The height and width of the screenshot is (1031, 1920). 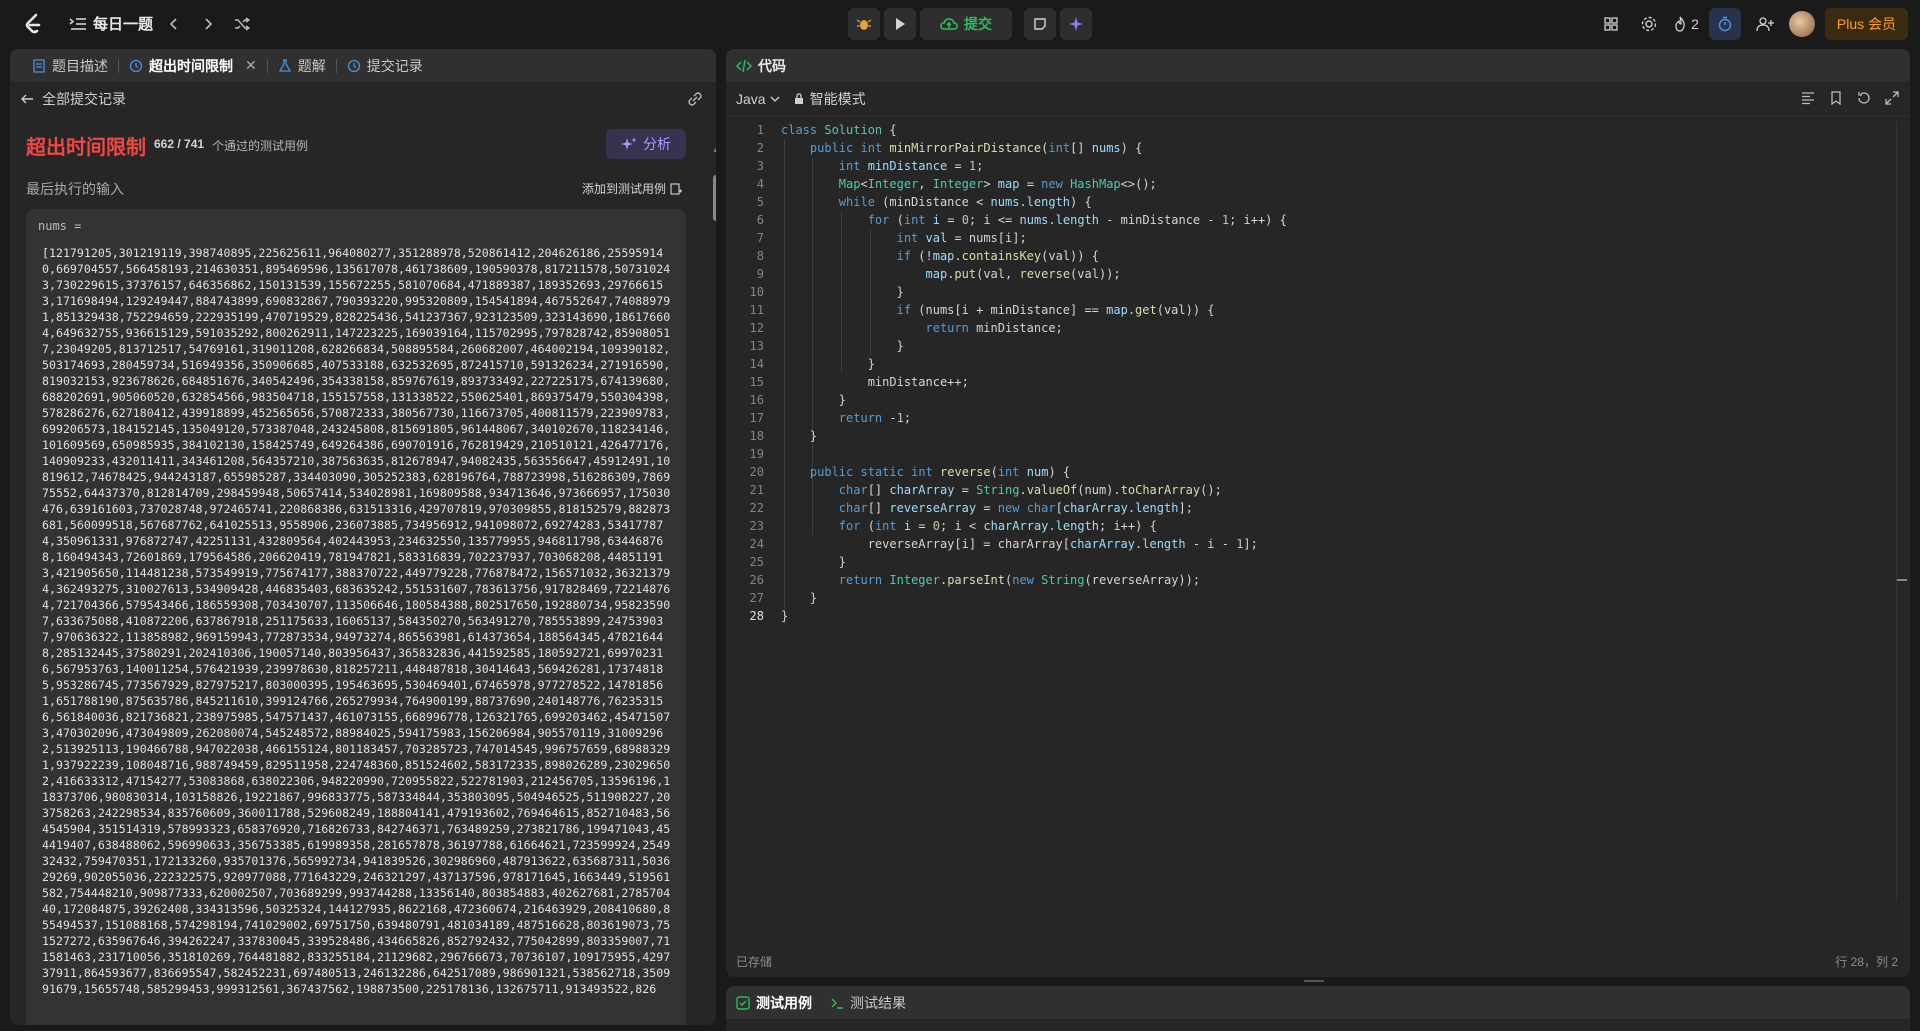 What do you see at coordinates (60, 226) in the screenshot?
I see `input-param-name: nums =` at bounding box center [60, 226].